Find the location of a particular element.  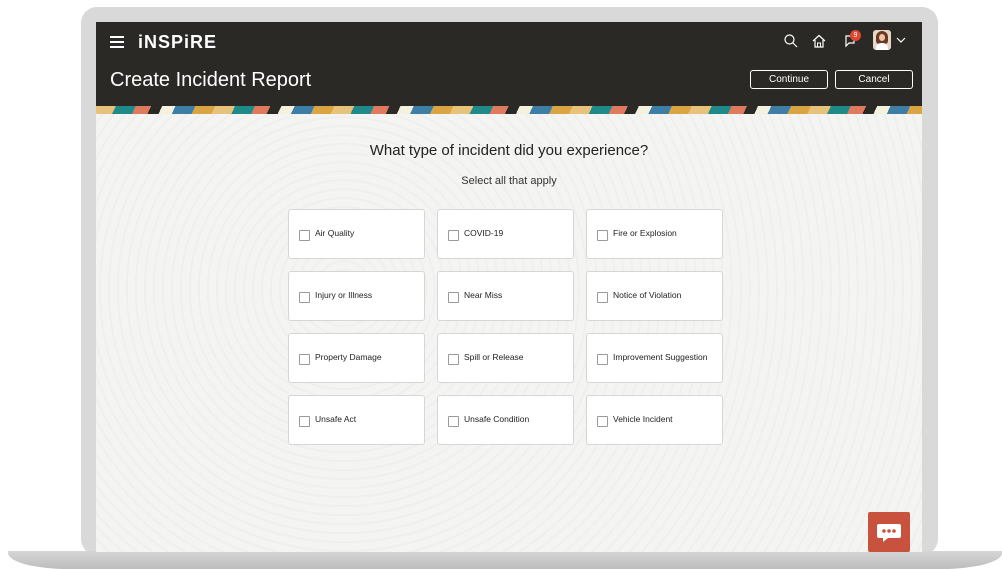

option-label: Unsafe Act is located at coordinates (336, 419).